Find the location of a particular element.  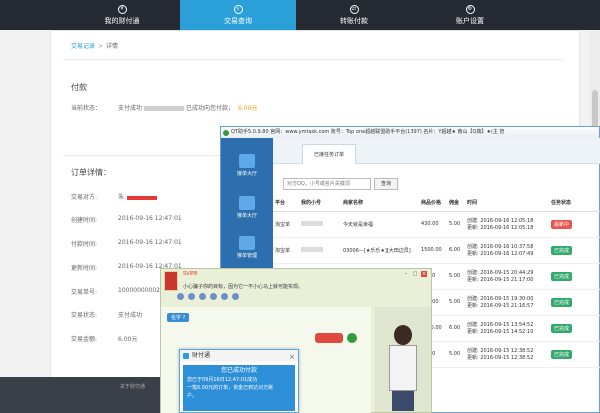

green-action-icon is located at coordinates (352, 338).